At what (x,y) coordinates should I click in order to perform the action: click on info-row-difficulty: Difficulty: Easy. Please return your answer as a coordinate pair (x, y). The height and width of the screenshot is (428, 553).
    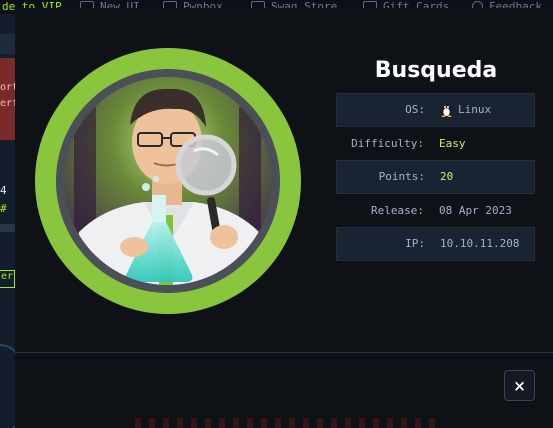
    Looking at the image, I should click on (435, 144).